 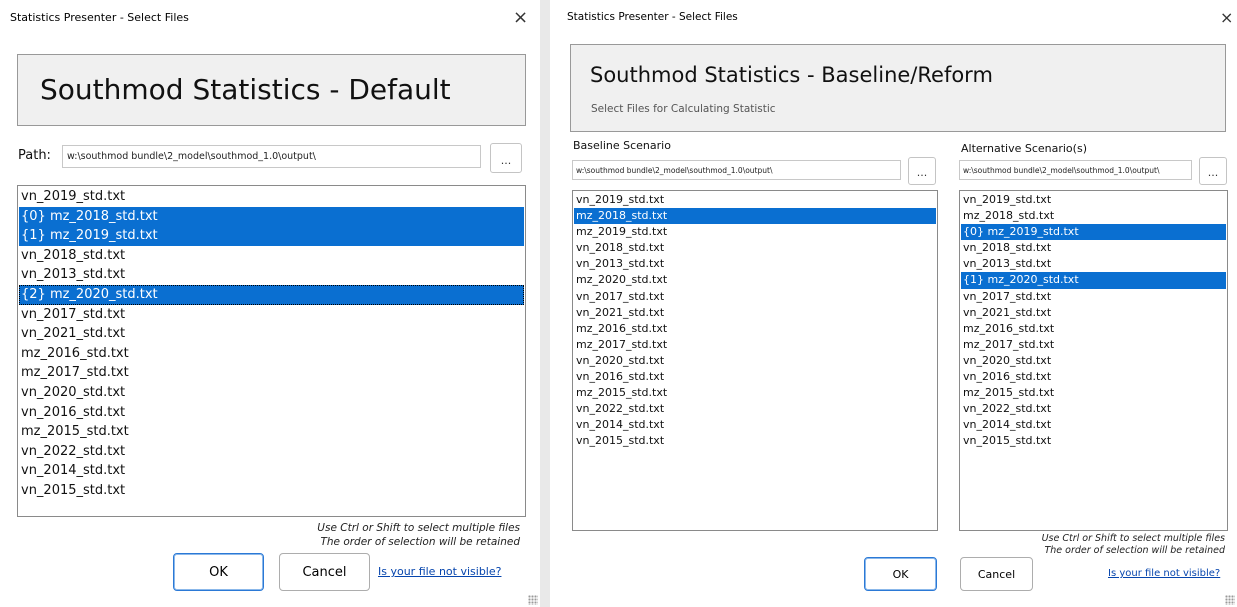 I want to click on list-item: {0} mz_2018_std.txt, so click(x=271, y=216).